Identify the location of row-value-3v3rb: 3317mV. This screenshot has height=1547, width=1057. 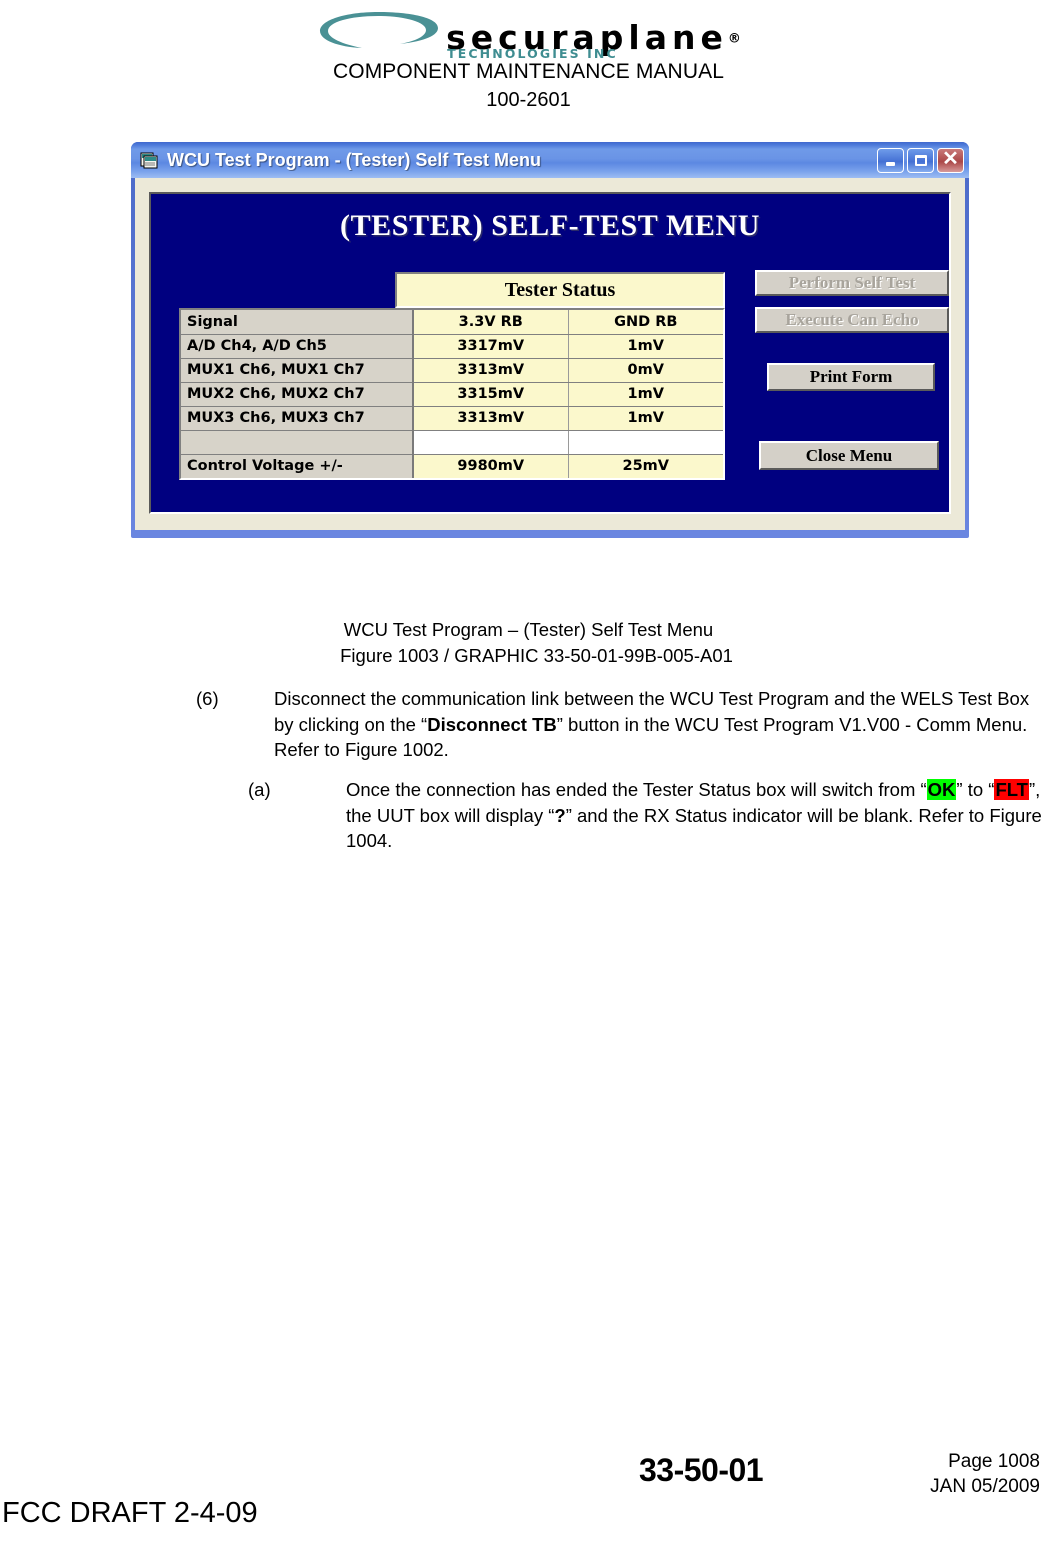
(491, 346).